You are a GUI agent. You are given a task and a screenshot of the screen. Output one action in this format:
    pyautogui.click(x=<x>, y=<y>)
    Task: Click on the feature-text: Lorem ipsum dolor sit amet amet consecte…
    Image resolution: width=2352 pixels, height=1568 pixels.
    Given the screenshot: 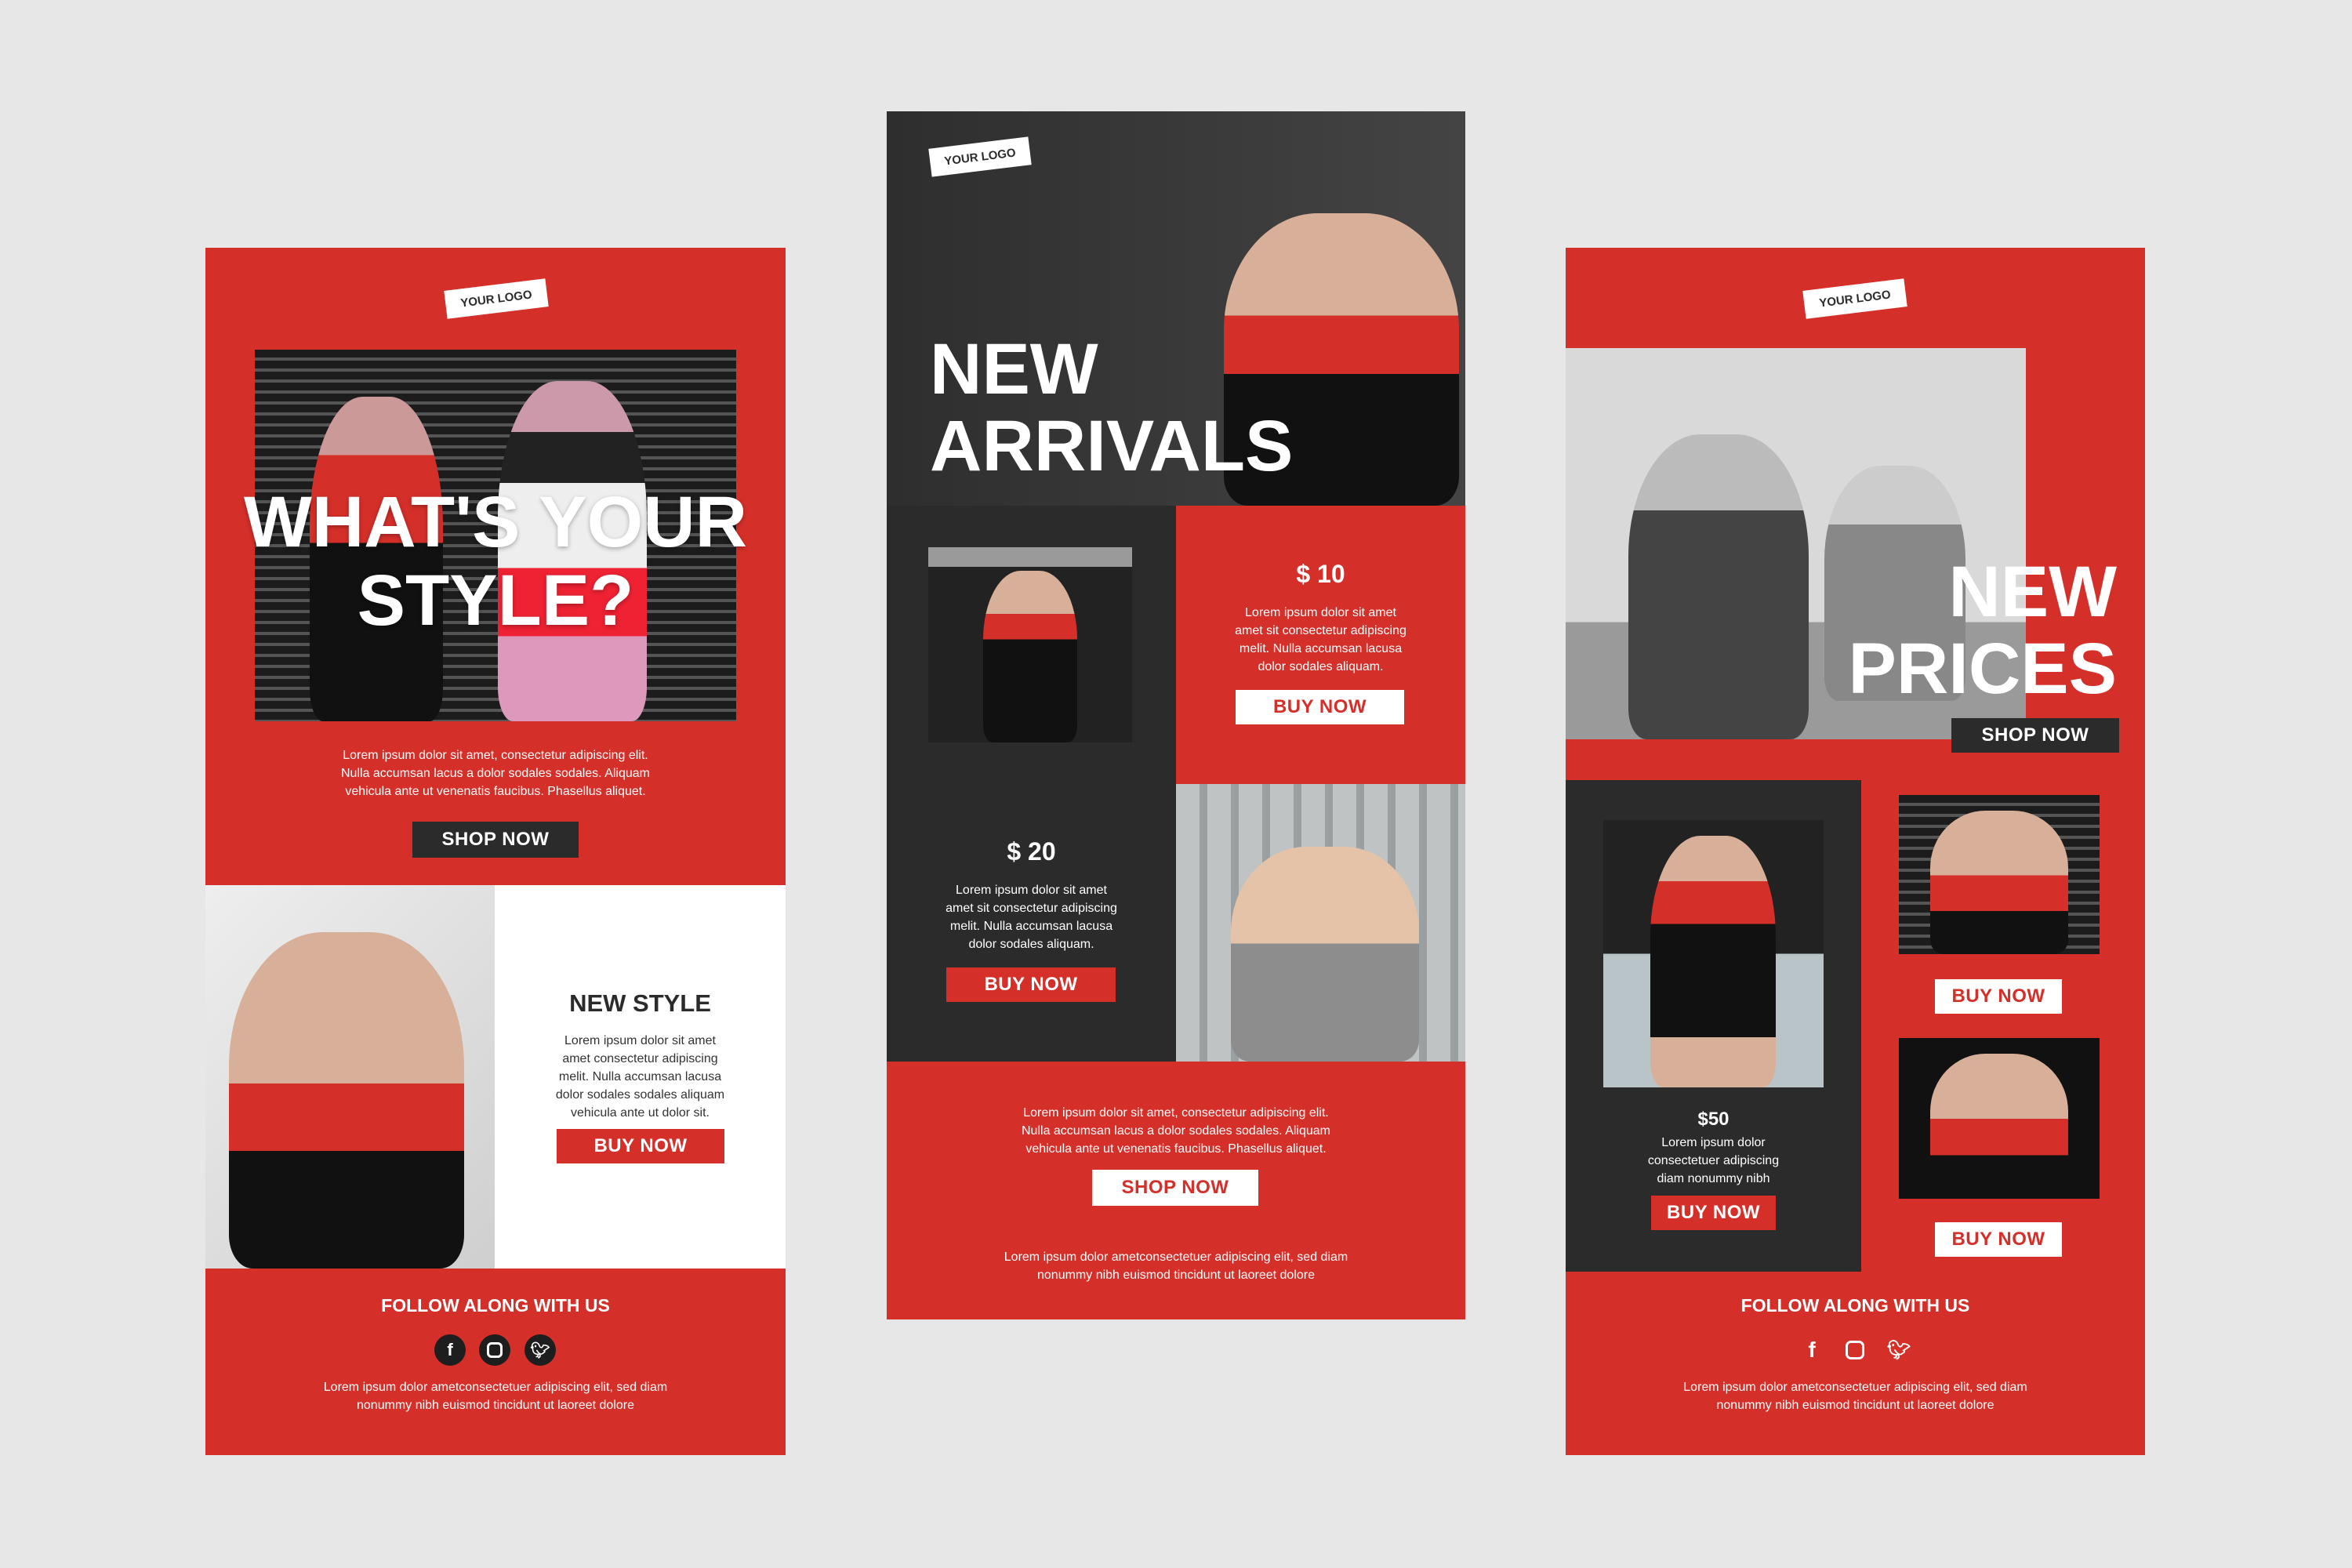 What is the action you would take?
    pyautogui.click(x=640, y=1077)
    